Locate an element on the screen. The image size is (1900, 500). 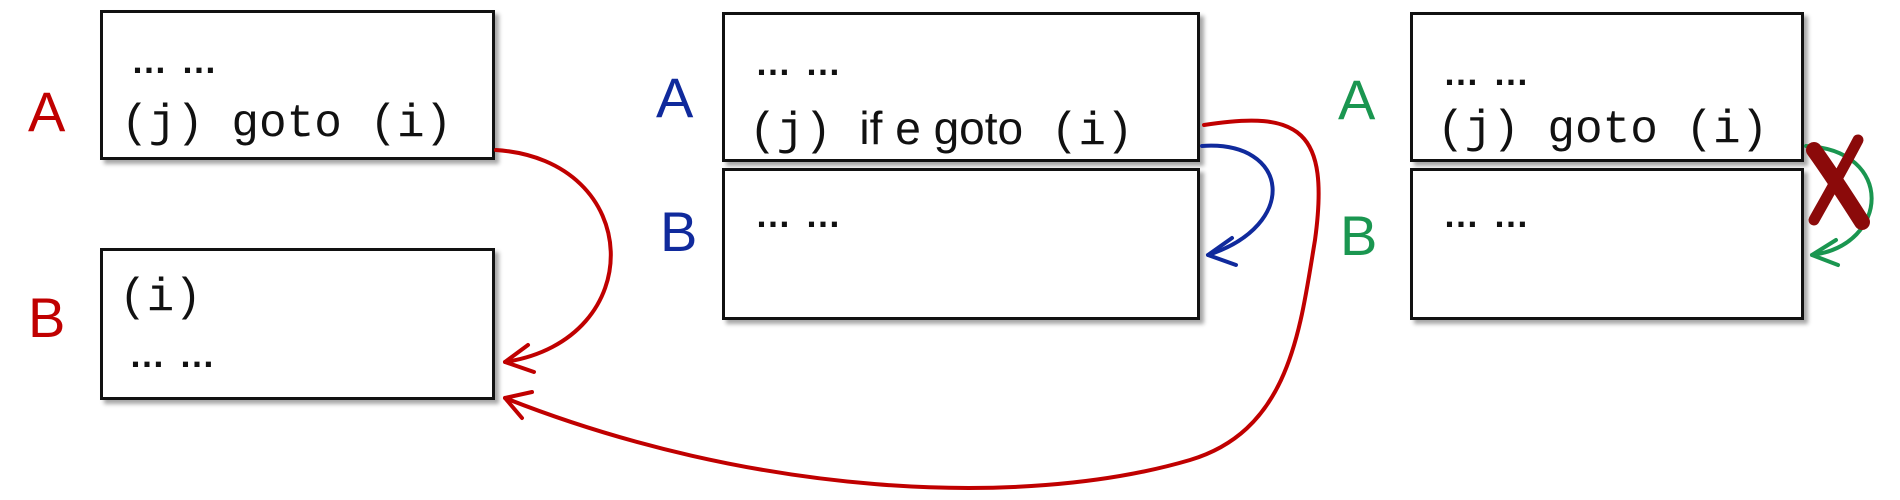
jump-arrow-red is located at coordinates (553, 261).